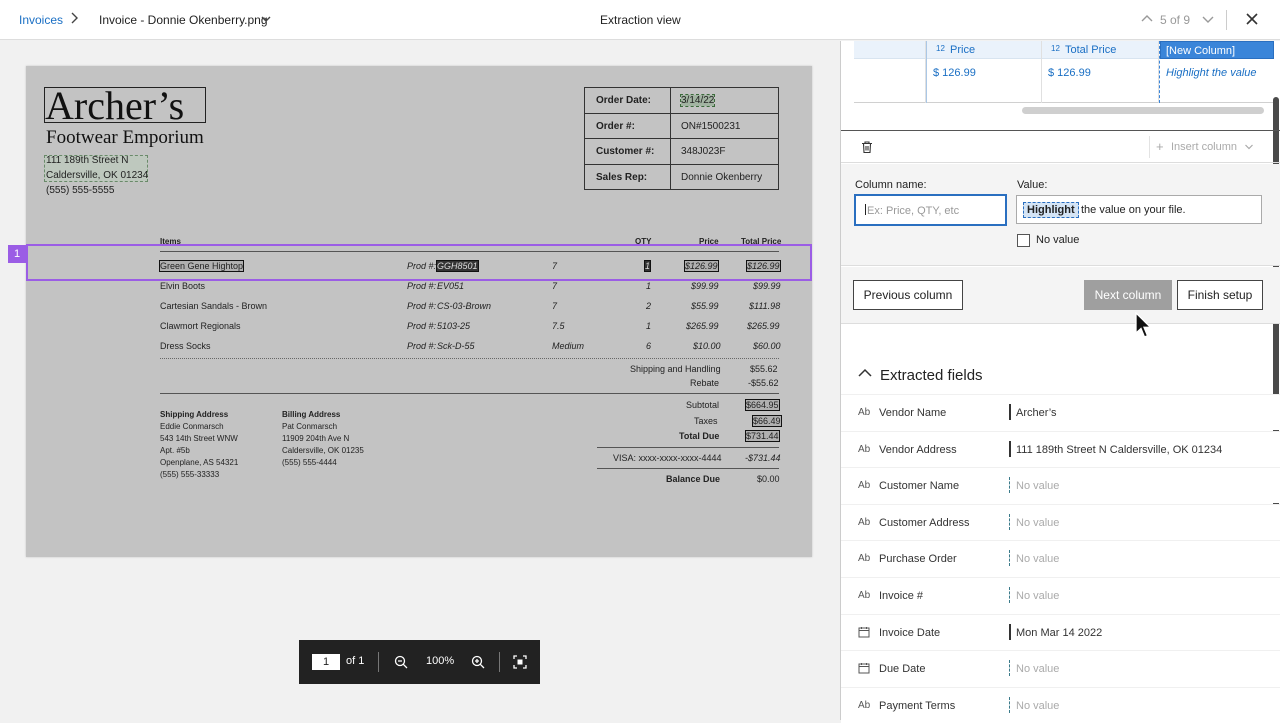 The height and width of the screenshot is (723, 1280). What do you see at coordinates (1060, 558) in the screenshot?
I see `extracted-field-row: Ab Purchase Order No value` at bounding box center [1060, 558].